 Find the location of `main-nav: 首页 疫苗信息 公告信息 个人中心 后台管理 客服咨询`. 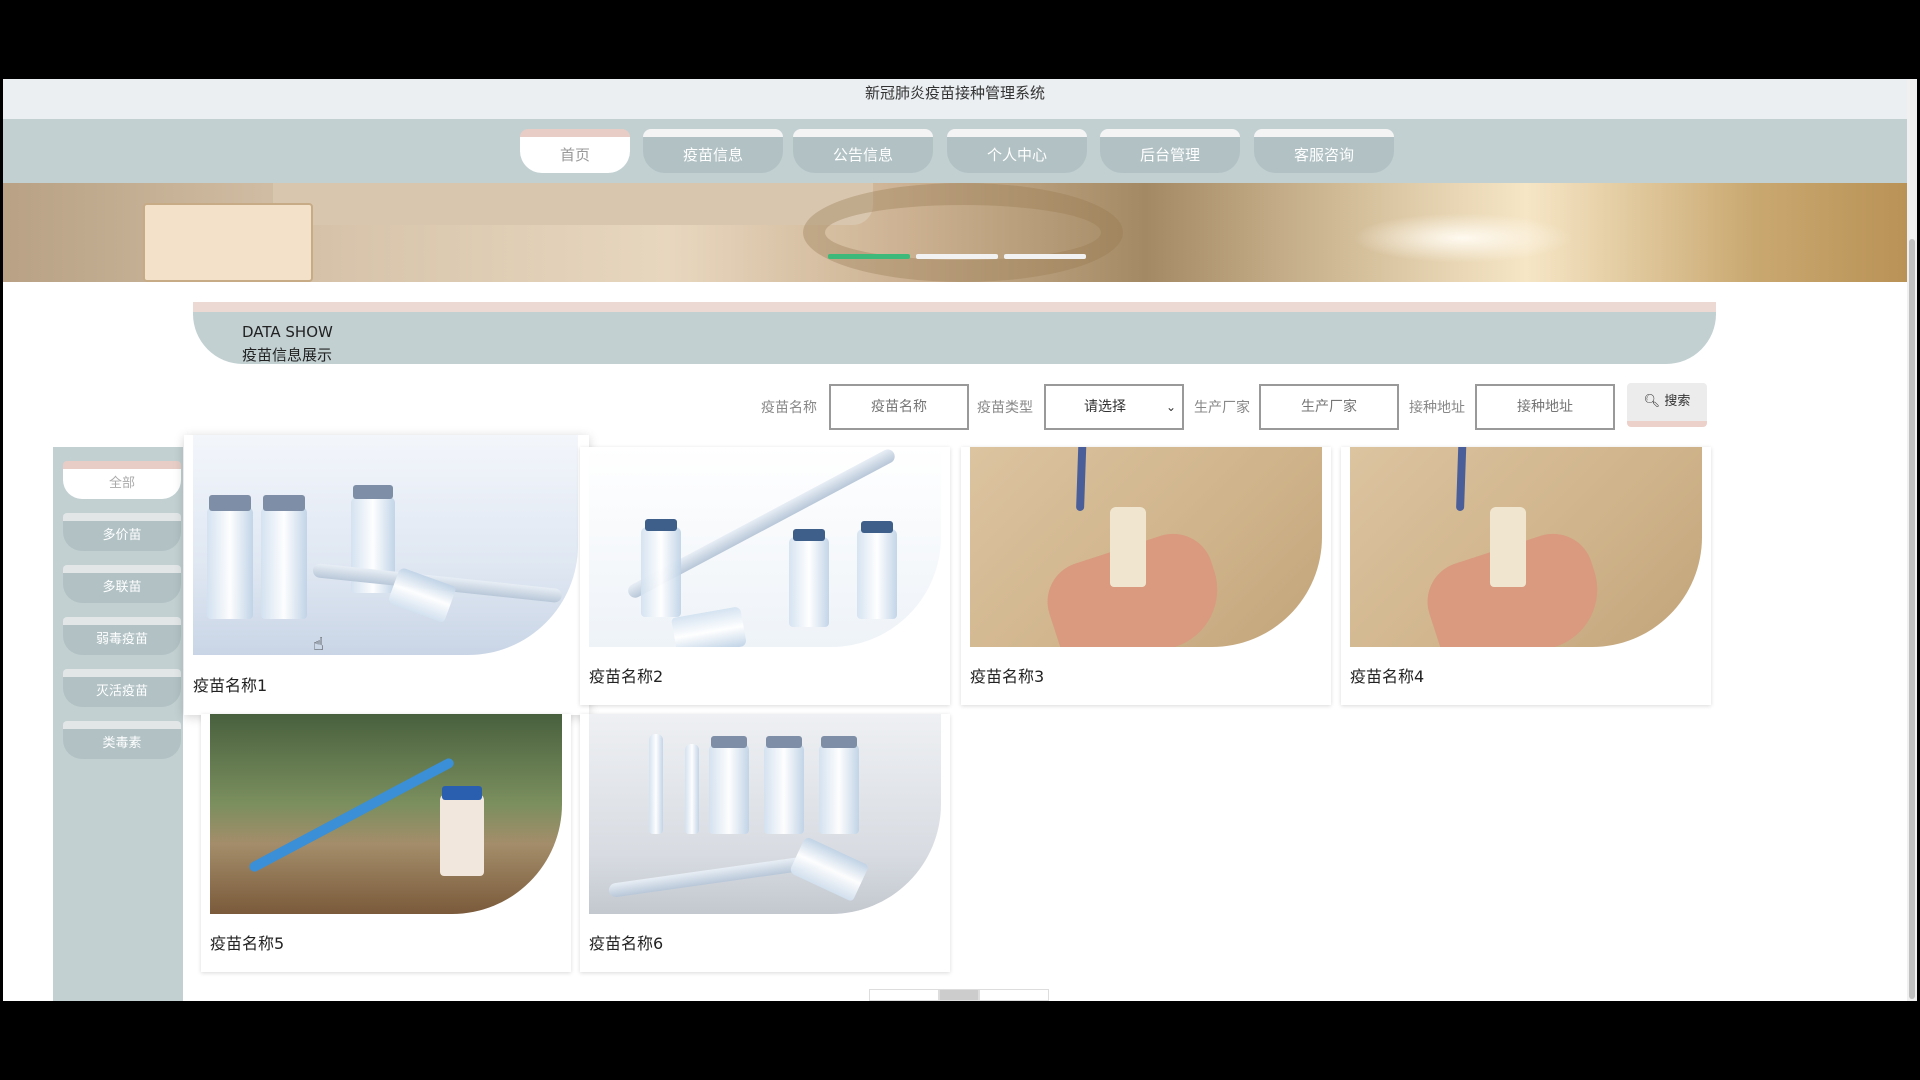

main-nav: 首页 疫苗信息 公告信息 个人中心 后台管理 客服咨询 is located at coordinates (955, 151).